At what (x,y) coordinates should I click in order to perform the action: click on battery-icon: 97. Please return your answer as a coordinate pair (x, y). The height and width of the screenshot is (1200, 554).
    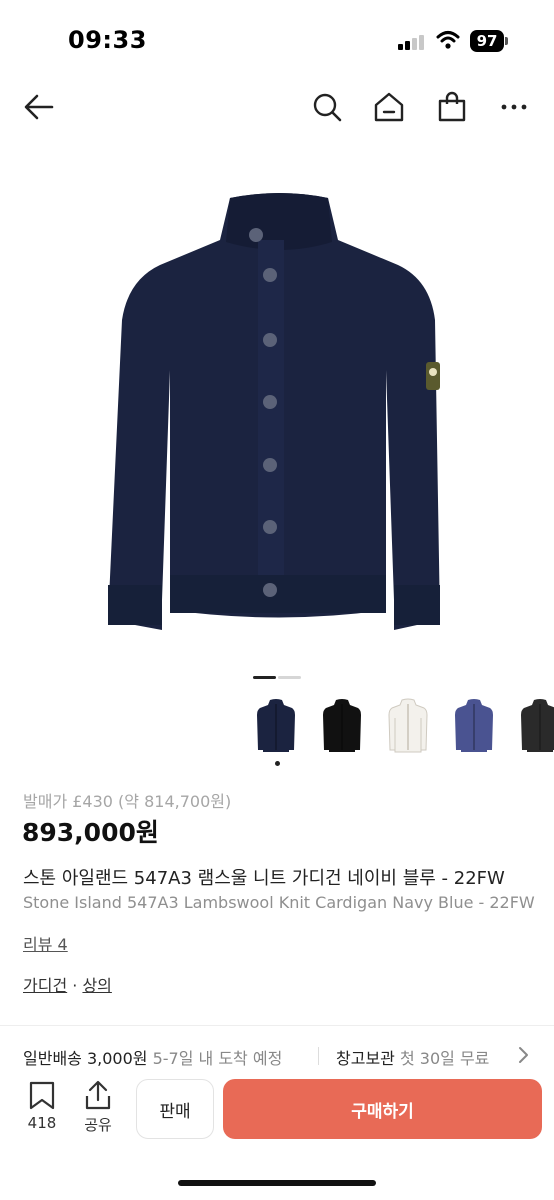
    Looking at the image, I should click on (489, 41).